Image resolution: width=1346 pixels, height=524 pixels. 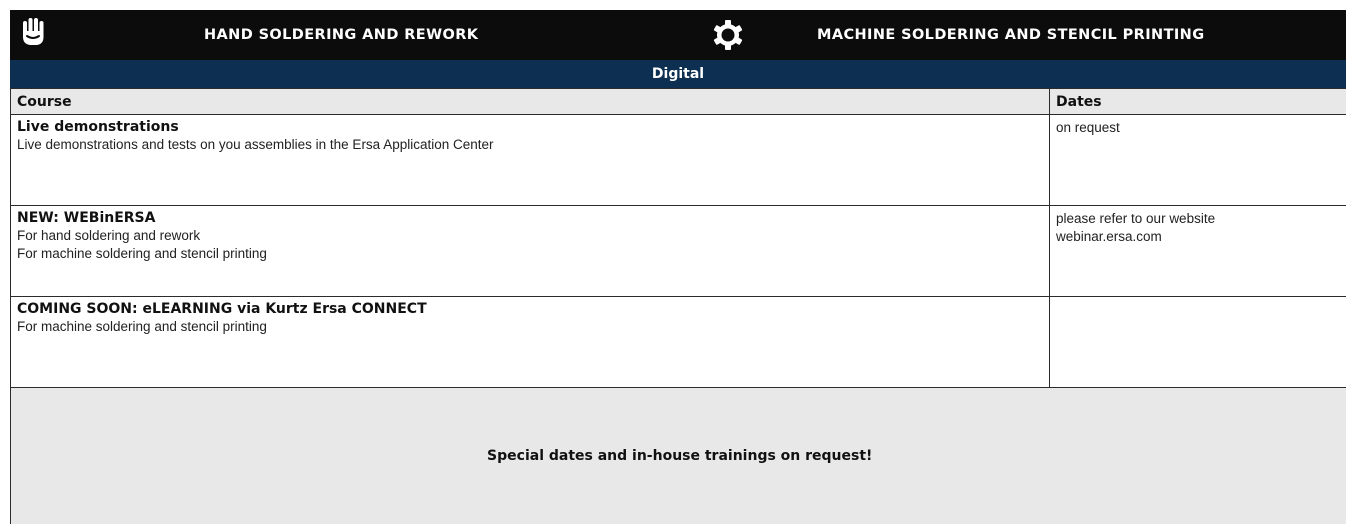 I want to click on course-title: Live demonstrations, so click(x=530, y=127).